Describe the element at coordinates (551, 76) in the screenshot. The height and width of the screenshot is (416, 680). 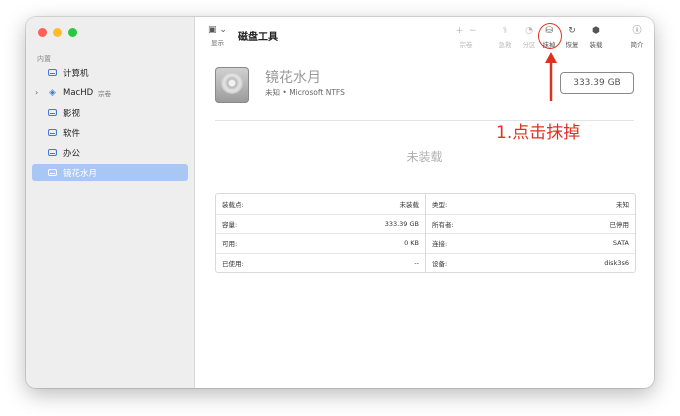
I see `annotation-arrow` at that location.